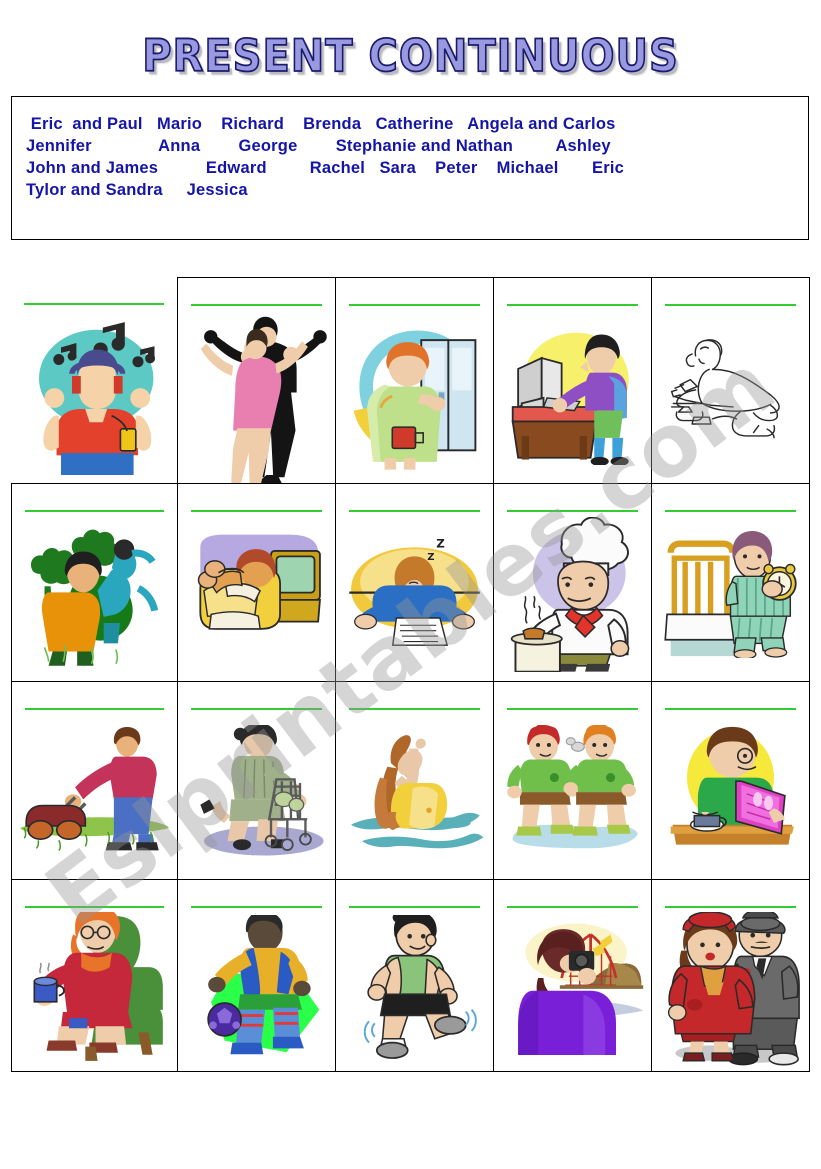  I want to click on grid-cell-using-computer, so click(573, 380).